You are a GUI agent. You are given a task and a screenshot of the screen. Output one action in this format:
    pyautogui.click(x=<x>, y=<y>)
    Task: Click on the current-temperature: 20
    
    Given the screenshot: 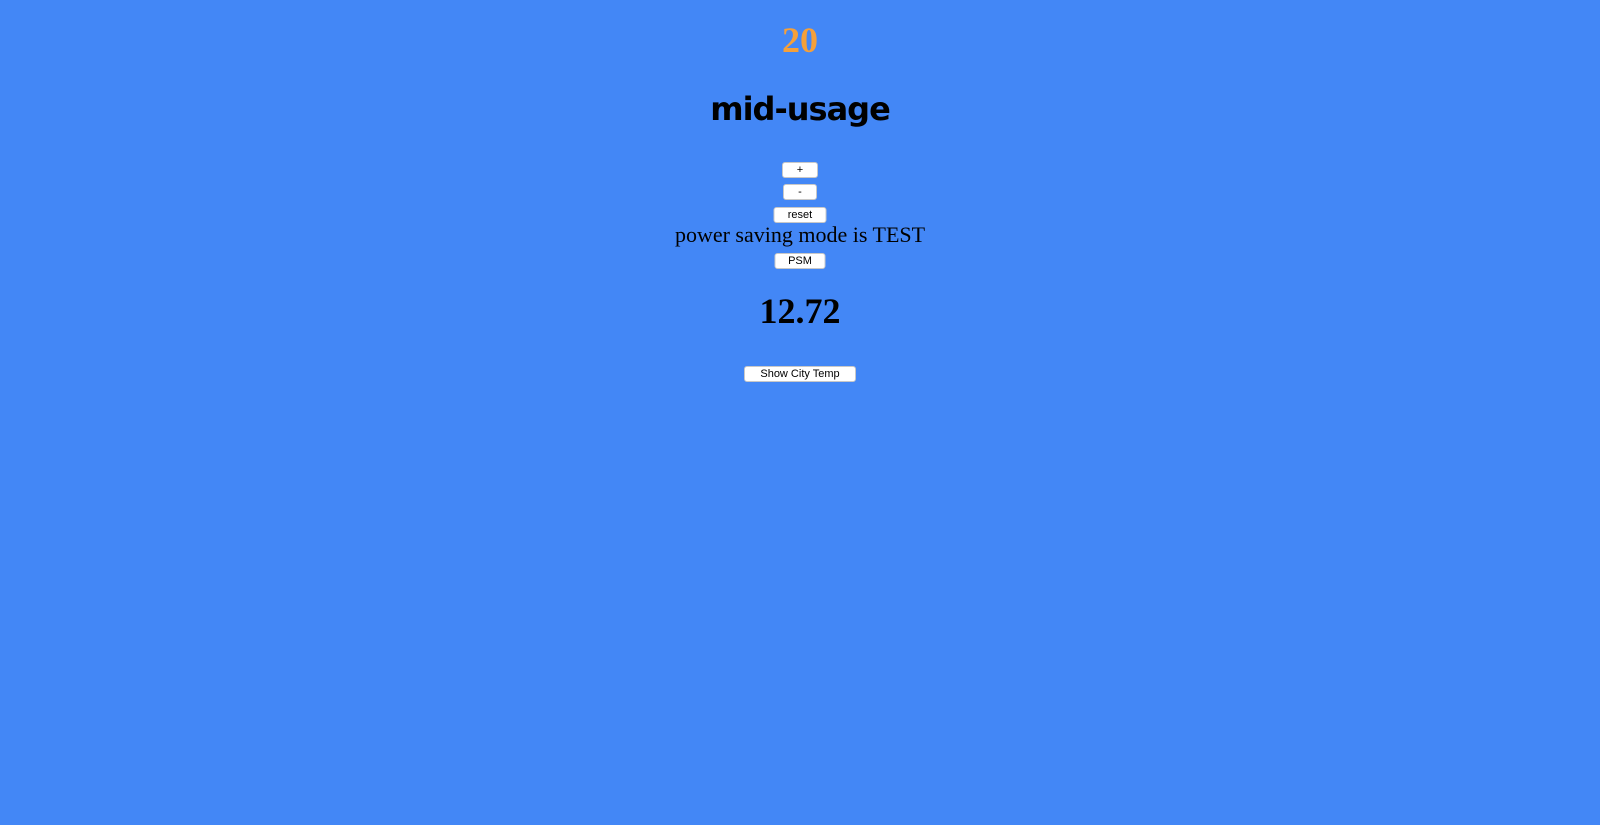 What is the action you would take?
    pyautogui.click(x=800, y=40)
    